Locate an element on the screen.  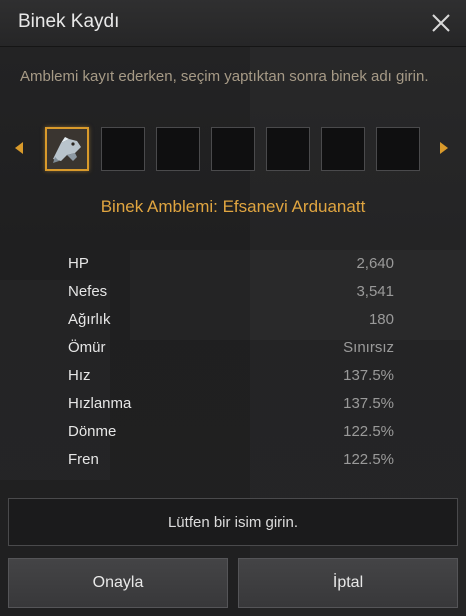
stat-label: Ağırlık is located at coordinates (89, 319).